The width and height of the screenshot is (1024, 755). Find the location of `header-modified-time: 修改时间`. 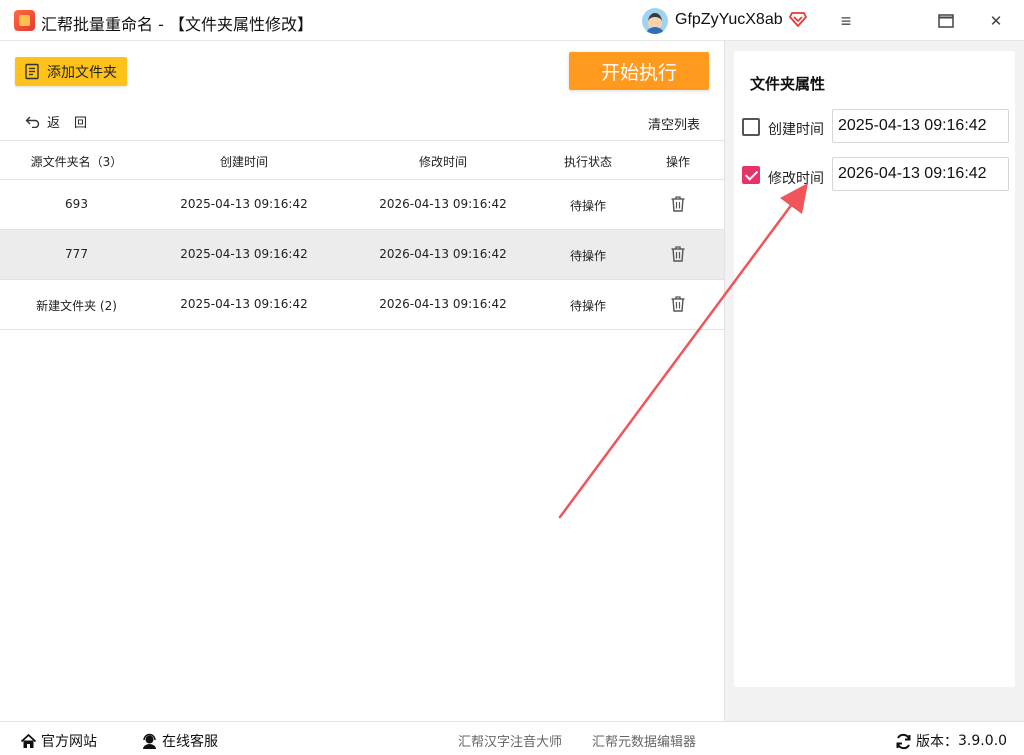

header-modified-time: 修改时间 is located at coordinates (442, 162).